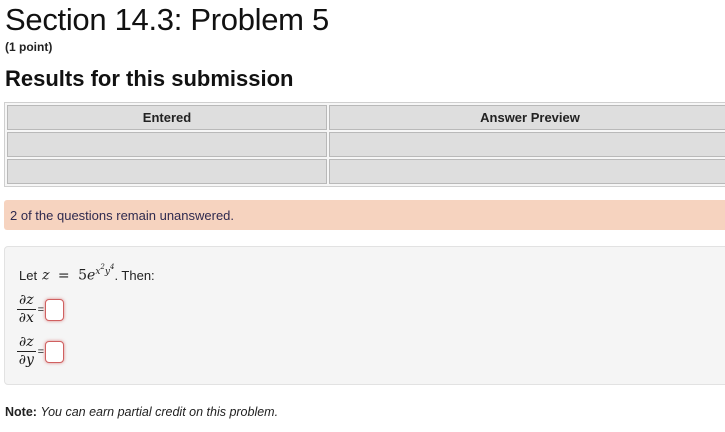  Describe the element at coordinates (26, 360) in the screenshot. I see `fraction-denominator: ∂y` at that location.